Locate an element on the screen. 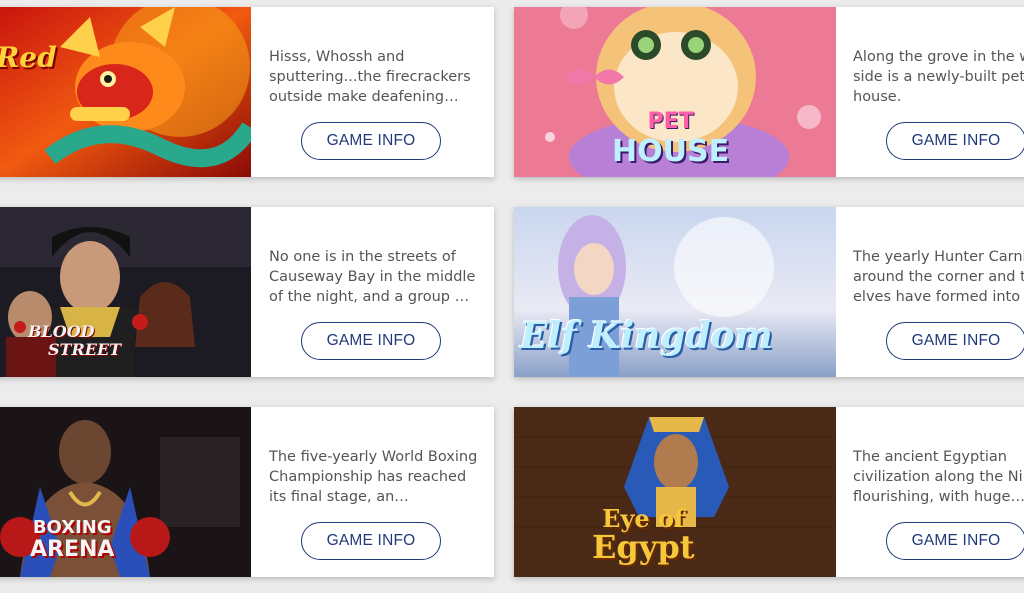 The image size is (1024, 593). game-title-logo: Eye of Egypt is located at coordinates (643, 535).